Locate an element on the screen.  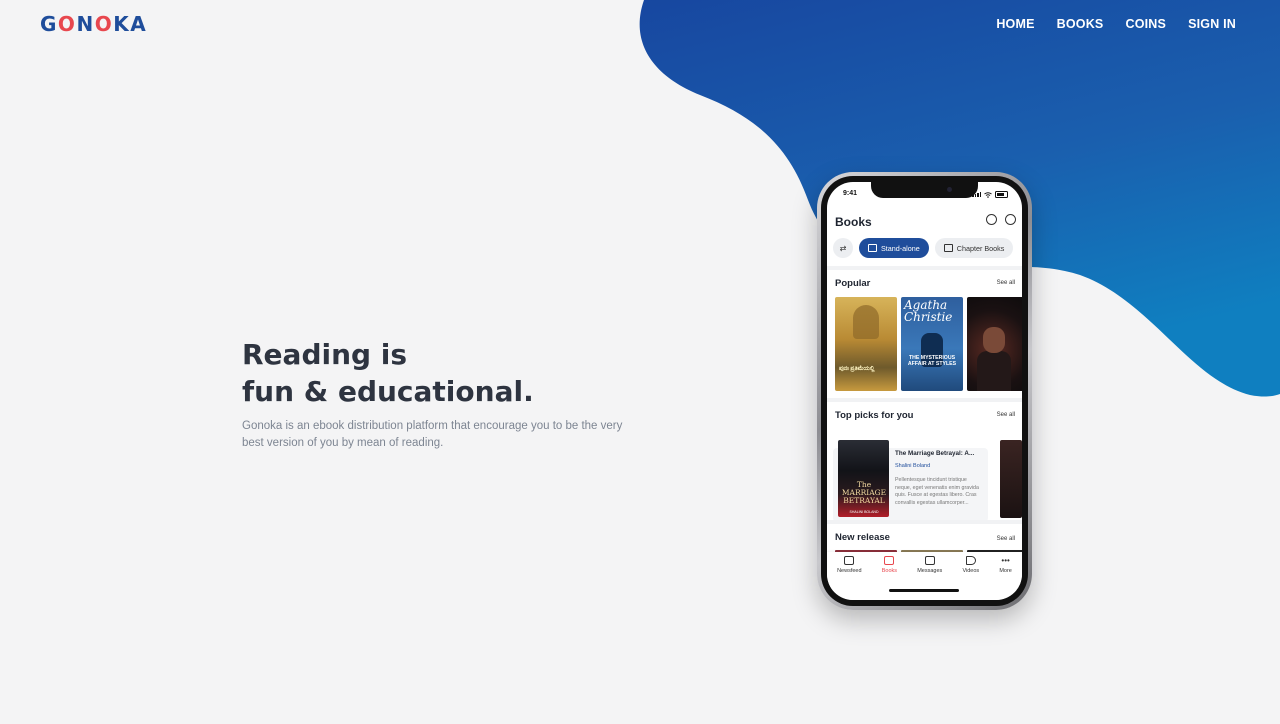
cover-title: THE MYSTERIOUS AFFAIR AT STYLES is located at coordinates (932, 361).